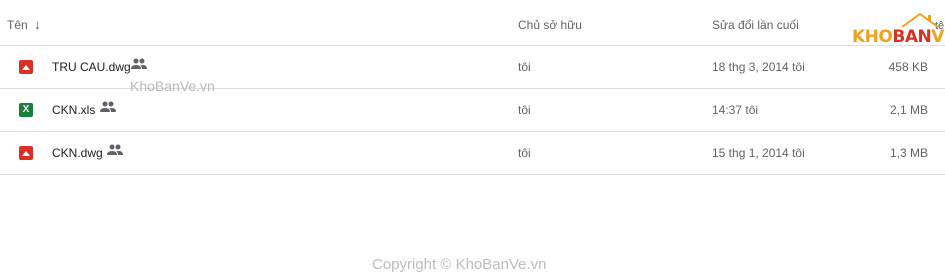 The height and width of the screenshot is (277, 945). I want to click on watermark-text: KhoBanVe.vn, so click(172, 86).